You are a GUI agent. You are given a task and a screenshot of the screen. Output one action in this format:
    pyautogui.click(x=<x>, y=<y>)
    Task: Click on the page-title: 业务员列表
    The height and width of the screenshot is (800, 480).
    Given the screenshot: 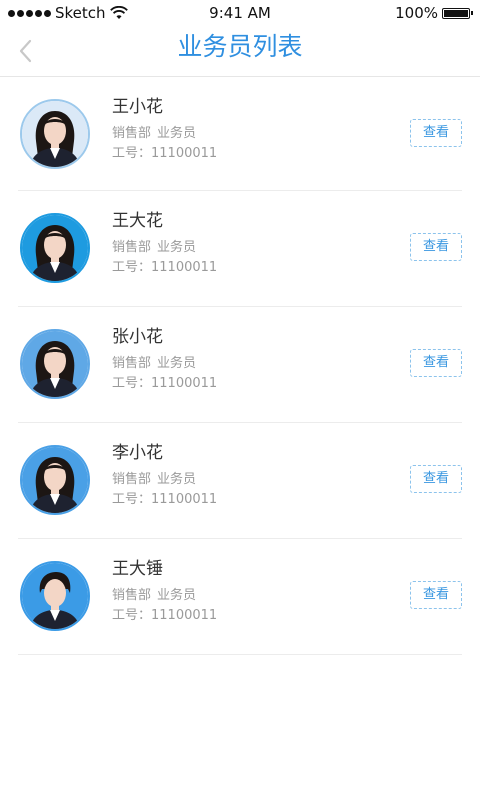 What is the action you would take?
    pyautogui.click(x=240, y=46)
    